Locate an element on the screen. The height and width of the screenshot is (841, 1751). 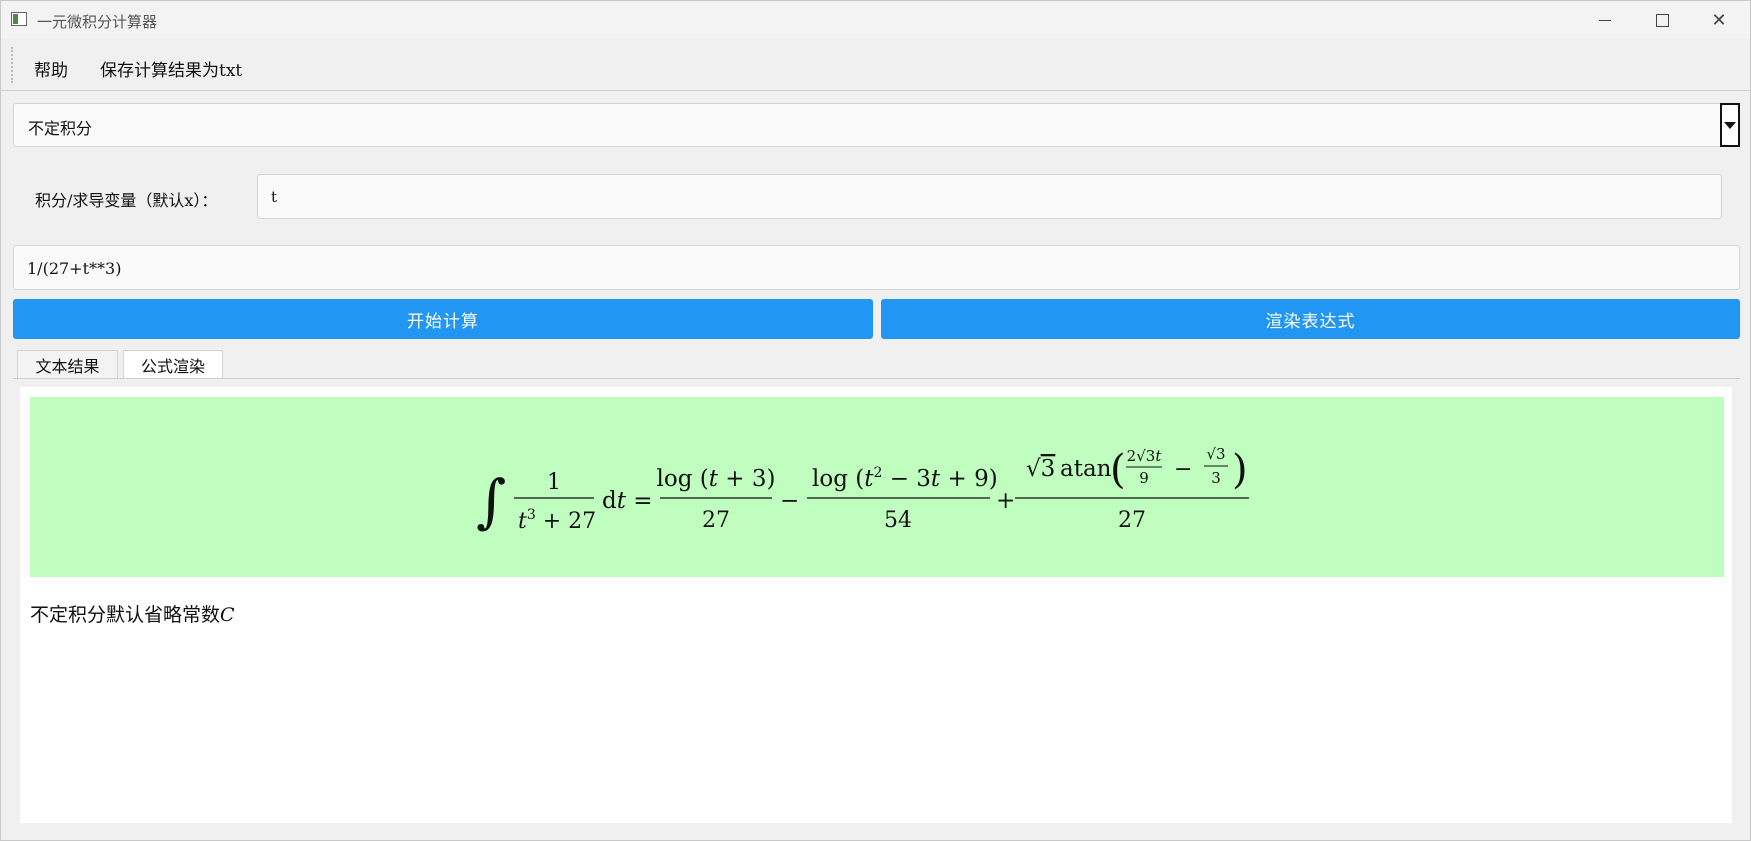
tab-text-result: 文本结果 is located at coordinates (67, 364).